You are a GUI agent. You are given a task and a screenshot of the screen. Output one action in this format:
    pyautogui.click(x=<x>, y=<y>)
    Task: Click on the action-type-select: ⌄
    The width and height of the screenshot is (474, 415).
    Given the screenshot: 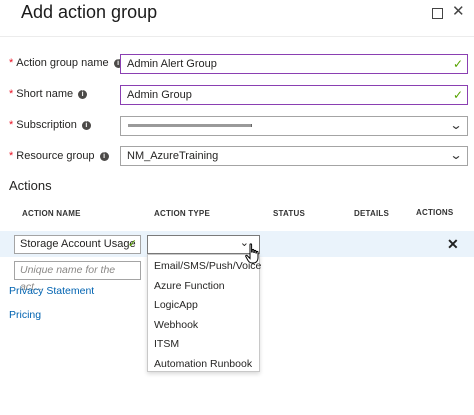 What is the action you would take?
    pyautogui.click(x=203, y=244)
    